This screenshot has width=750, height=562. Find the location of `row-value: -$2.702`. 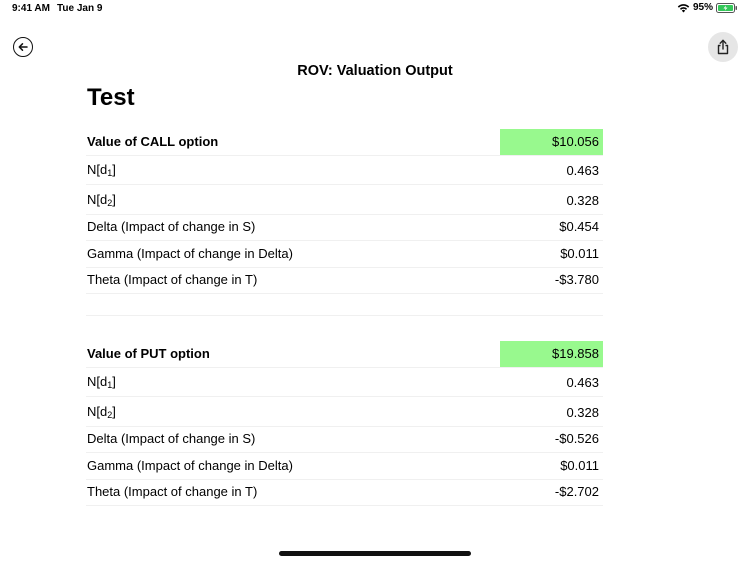

row-value: -$2.702 is located at coordinates (576, 491).